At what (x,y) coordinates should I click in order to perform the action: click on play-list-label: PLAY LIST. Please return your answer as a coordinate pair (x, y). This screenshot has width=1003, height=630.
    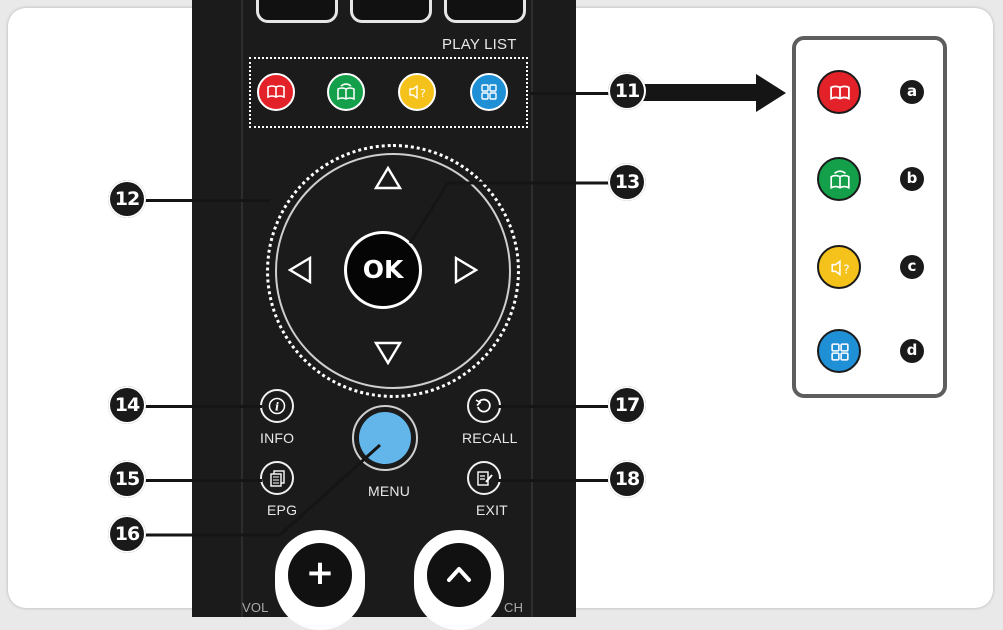
    Looking at the image, I should click on (479, 44).